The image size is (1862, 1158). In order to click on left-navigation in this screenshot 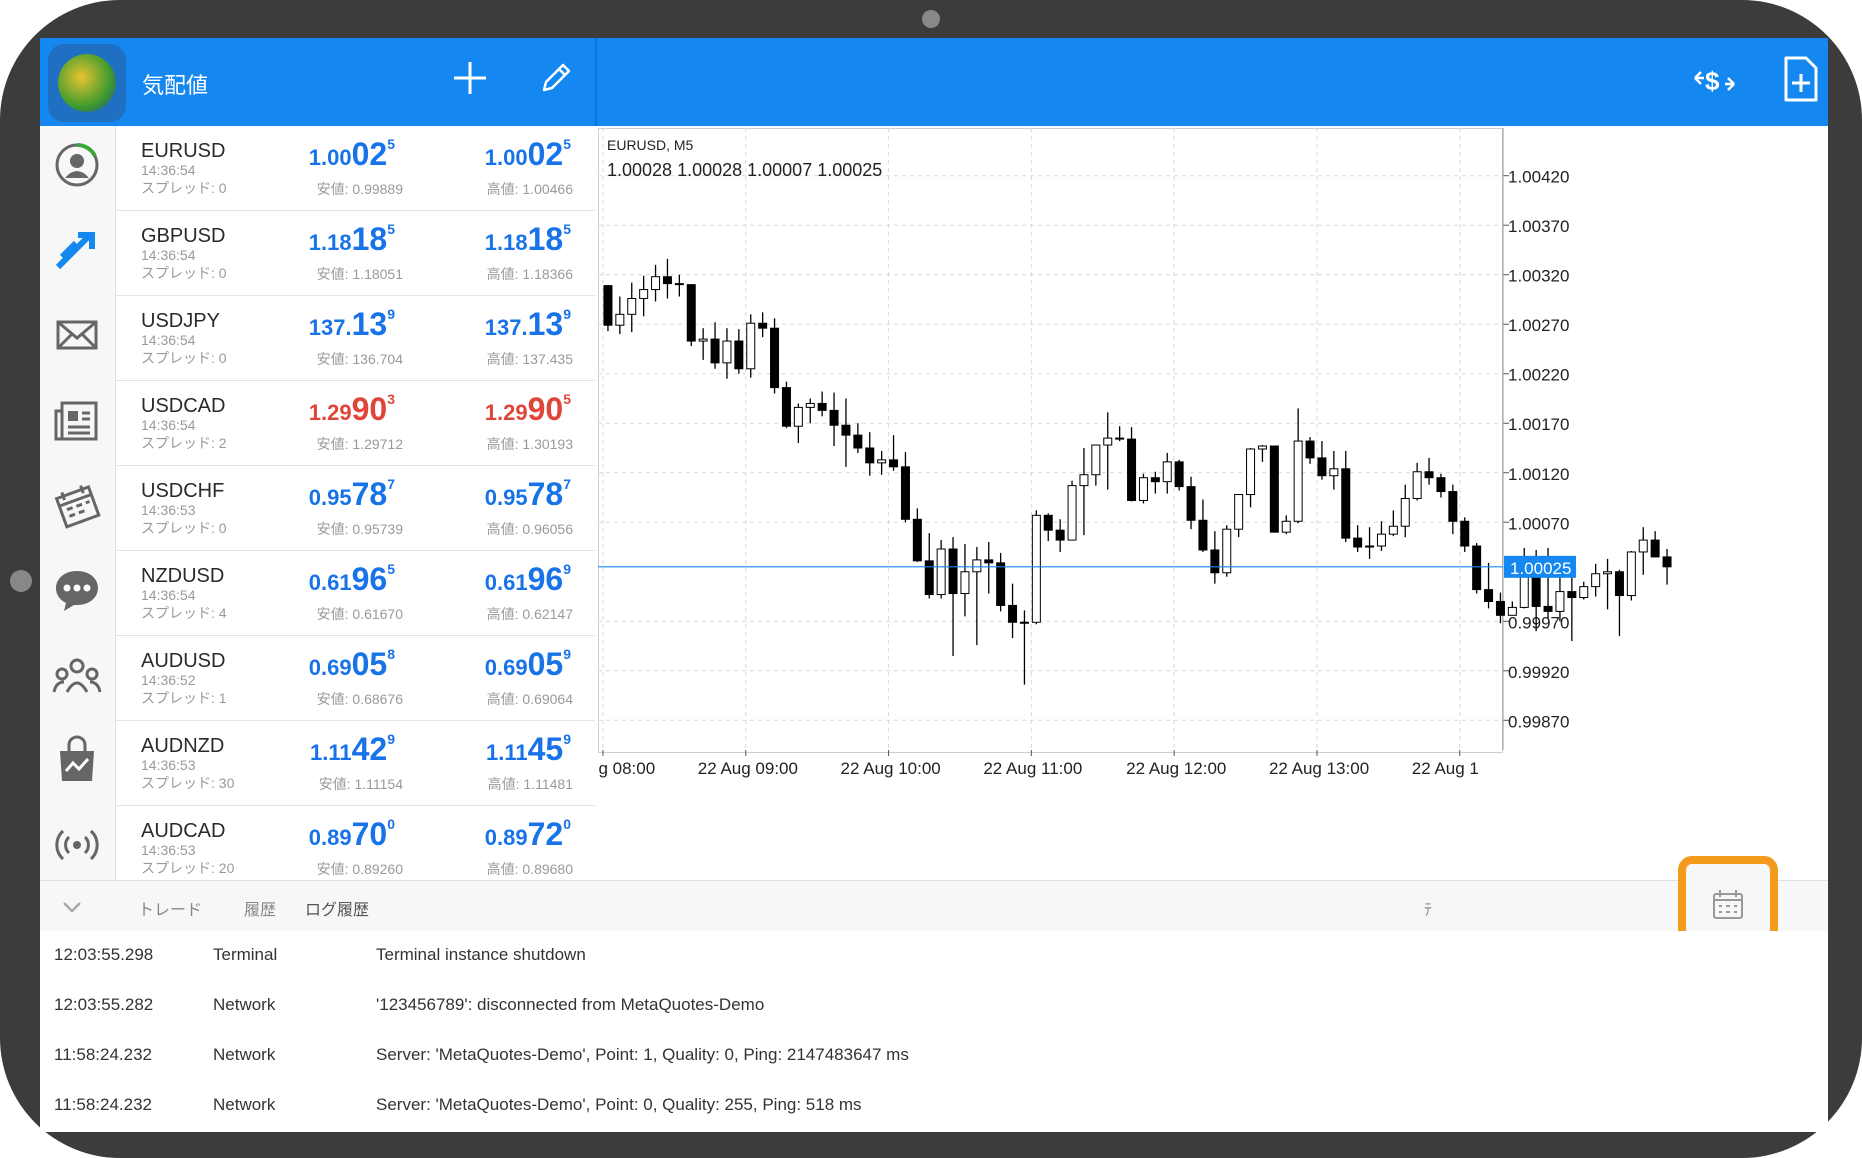, I will do `click(78, 503)`.